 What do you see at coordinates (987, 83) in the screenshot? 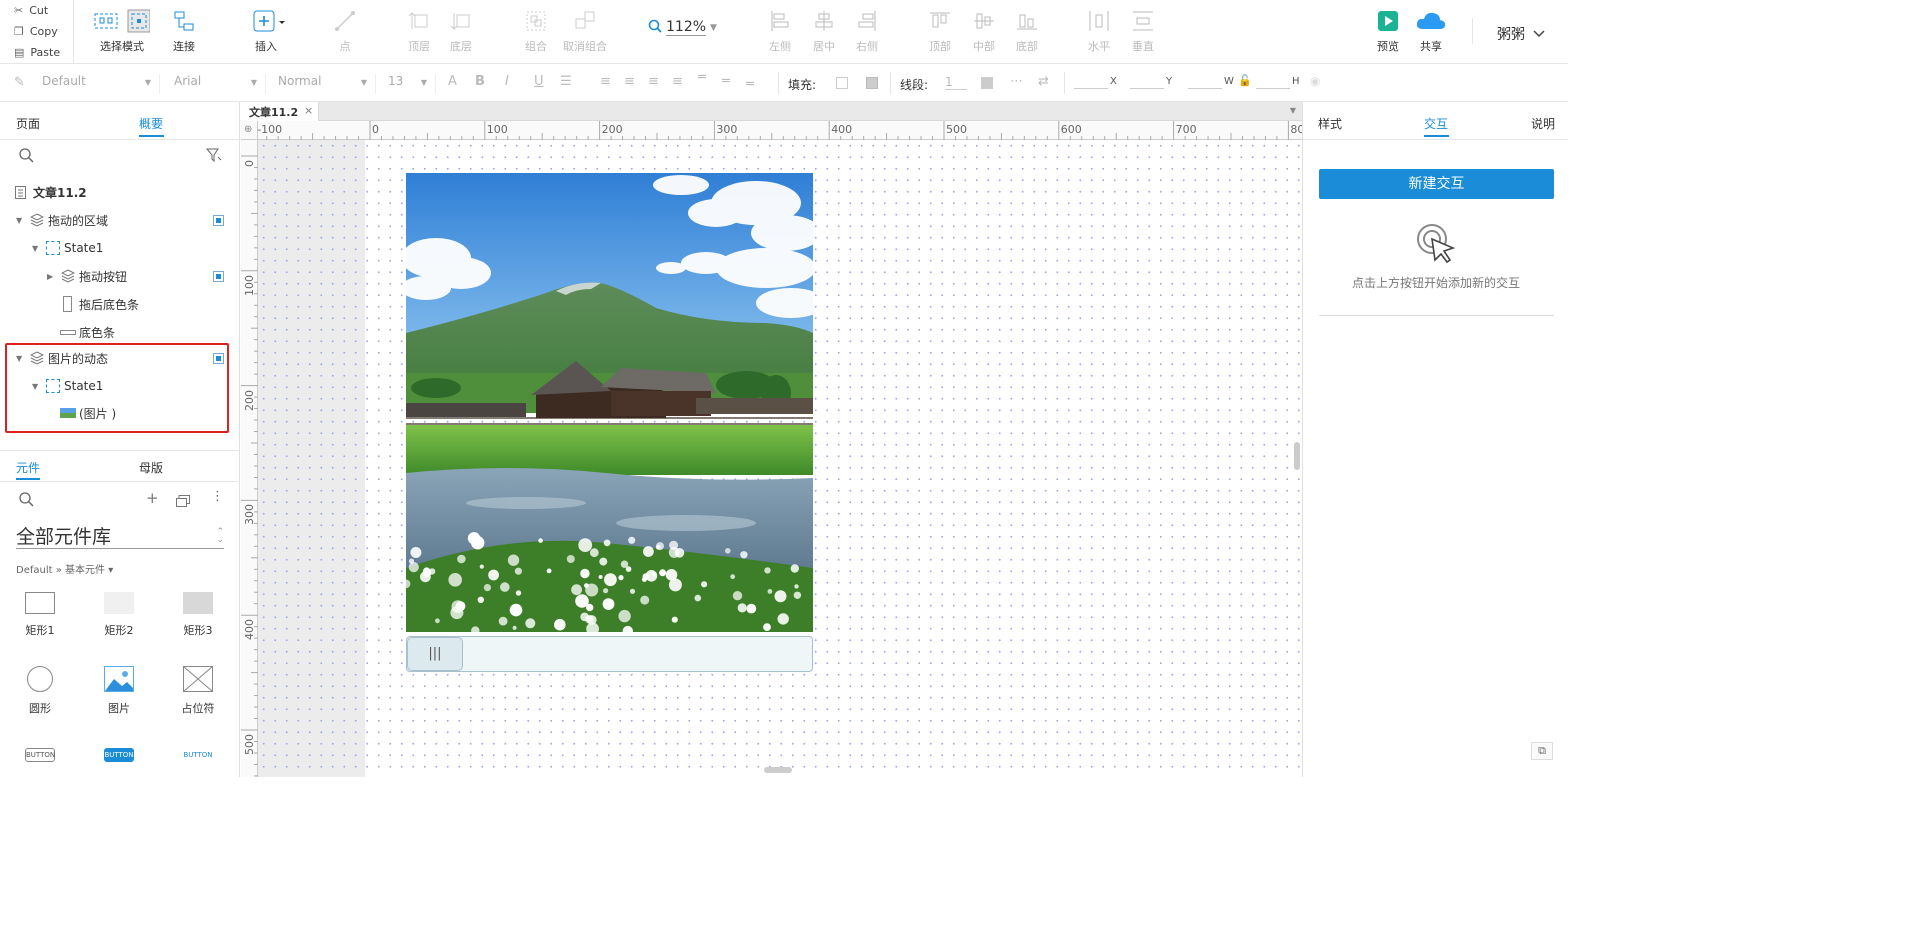
I see `line-color-swatch` at bounding box center [987, 83].